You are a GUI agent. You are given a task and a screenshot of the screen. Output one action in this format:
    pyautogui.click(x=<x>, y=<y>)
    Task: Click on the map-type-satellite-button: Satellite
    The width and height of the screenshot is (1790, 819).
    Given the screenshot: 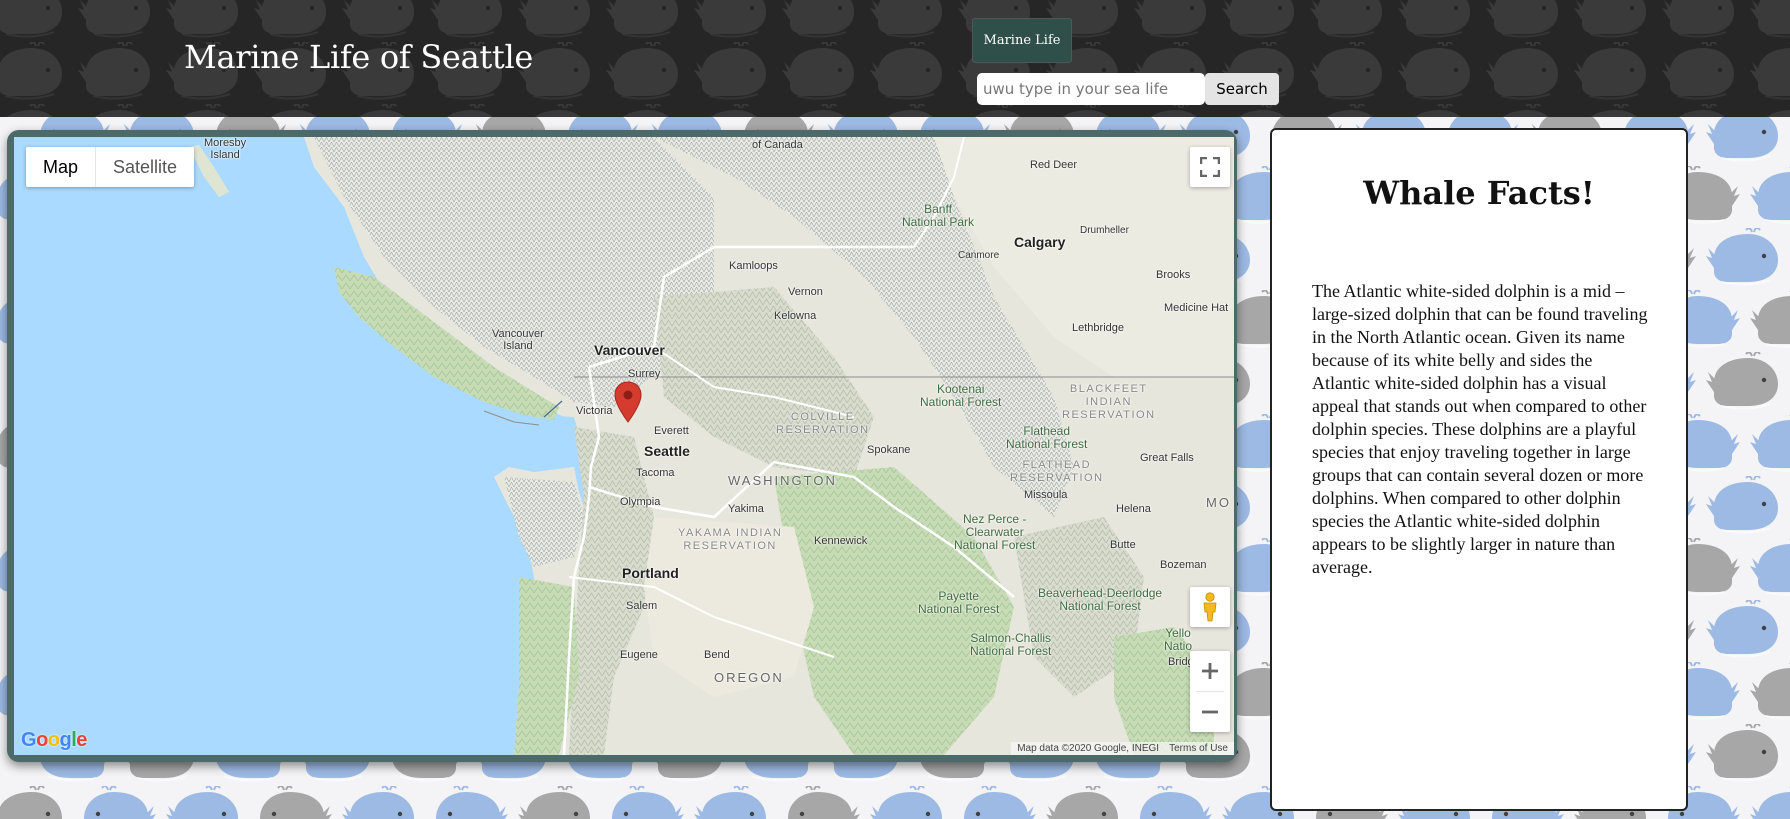 What is the action you would take?
    pyautogui.click(x=144, y=167)
    